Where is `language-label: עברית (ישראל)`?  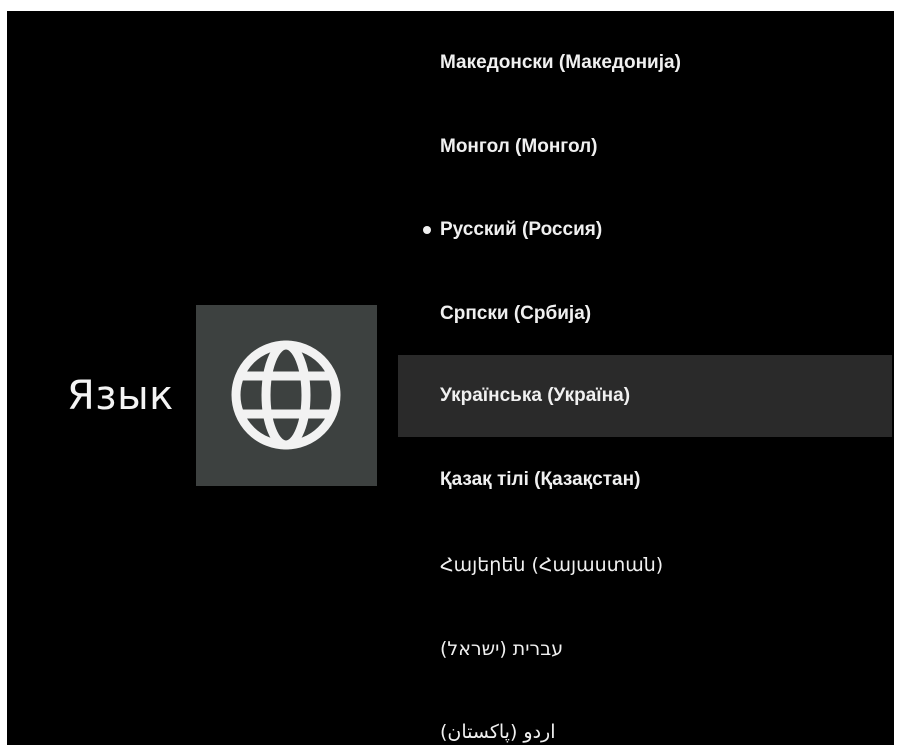
language-label: עברית (ישראל) is located at coordinates (502, 649).